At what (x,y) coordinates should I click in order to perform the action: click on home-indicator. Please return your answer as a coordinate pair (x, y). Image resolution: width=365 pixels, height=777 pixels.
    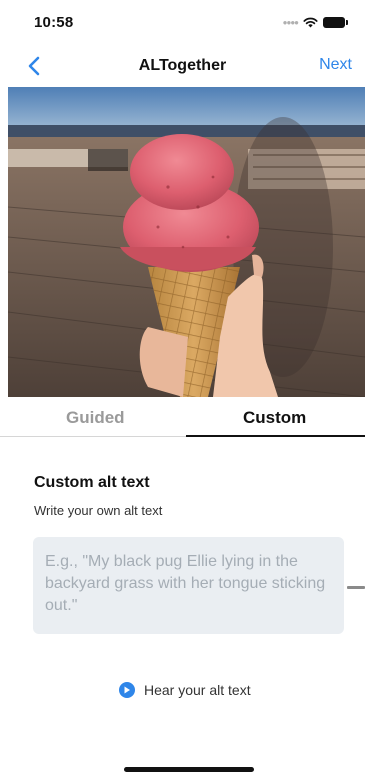
    Looking at the image, I should click on (189, 769).